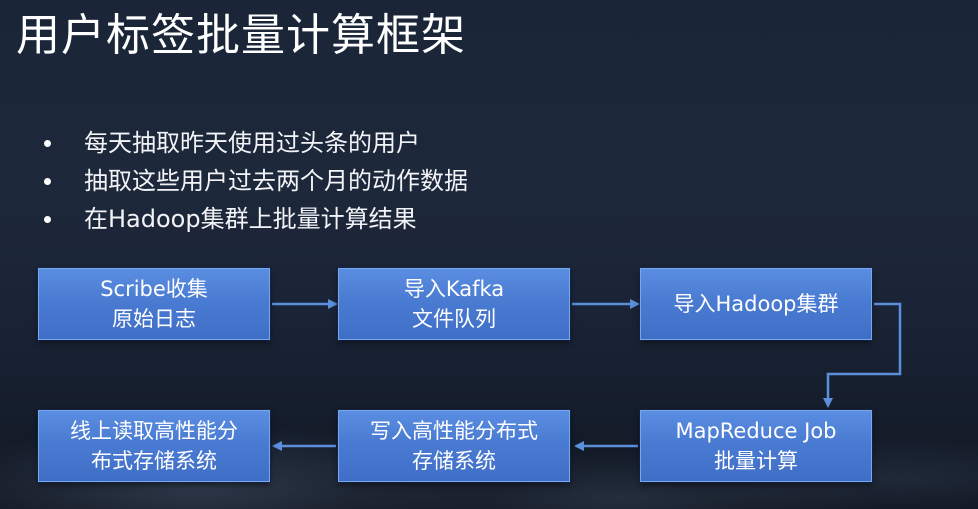 The height and width of the screenshot is (509, 978). I want to click on node-line: Scribe收集, so click(154, 289).